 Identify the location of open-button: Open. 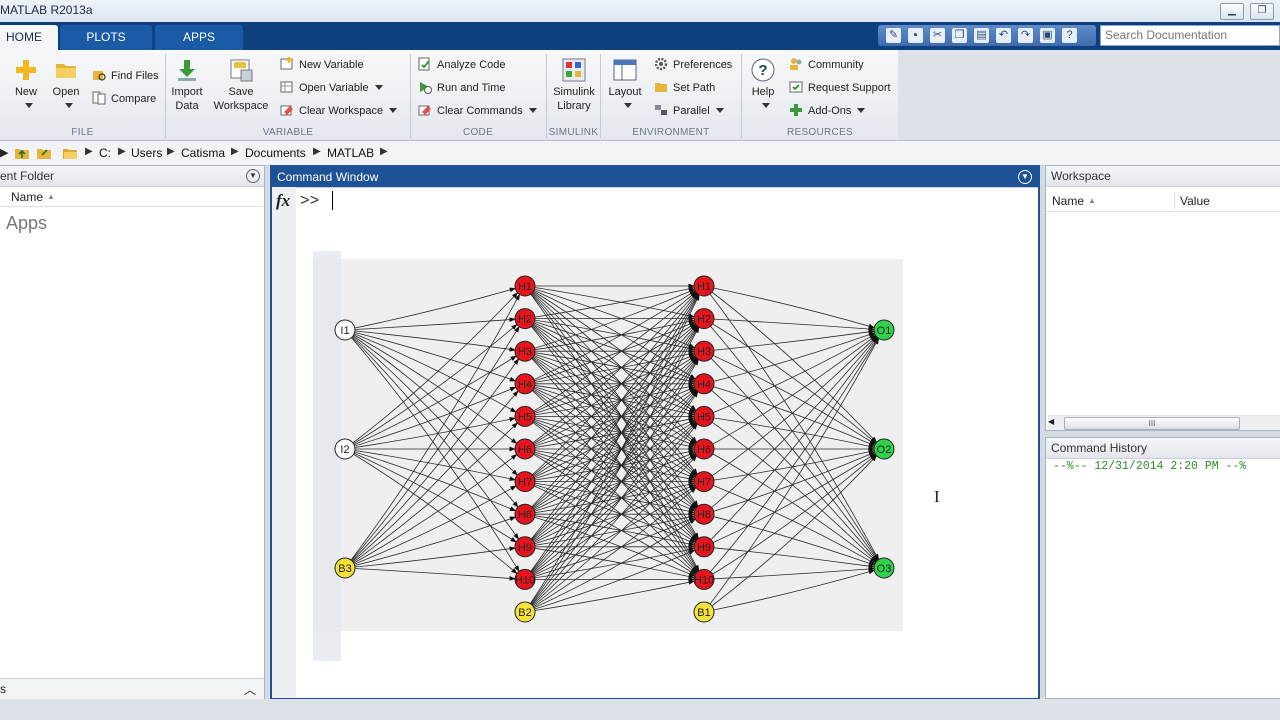
(66, 85).